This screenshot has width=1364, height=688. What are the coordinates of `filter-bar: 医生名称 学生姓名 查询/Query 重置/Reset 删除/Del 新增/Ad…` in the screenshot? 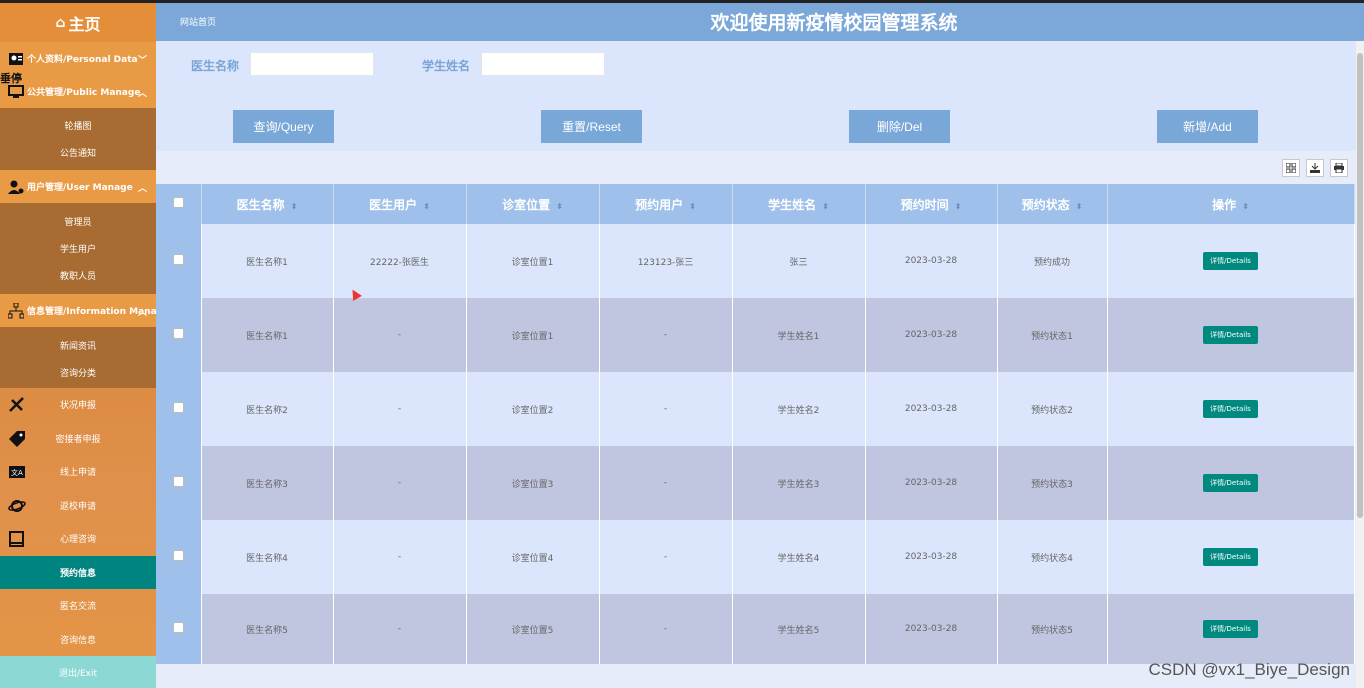 It's located at (756, 96).